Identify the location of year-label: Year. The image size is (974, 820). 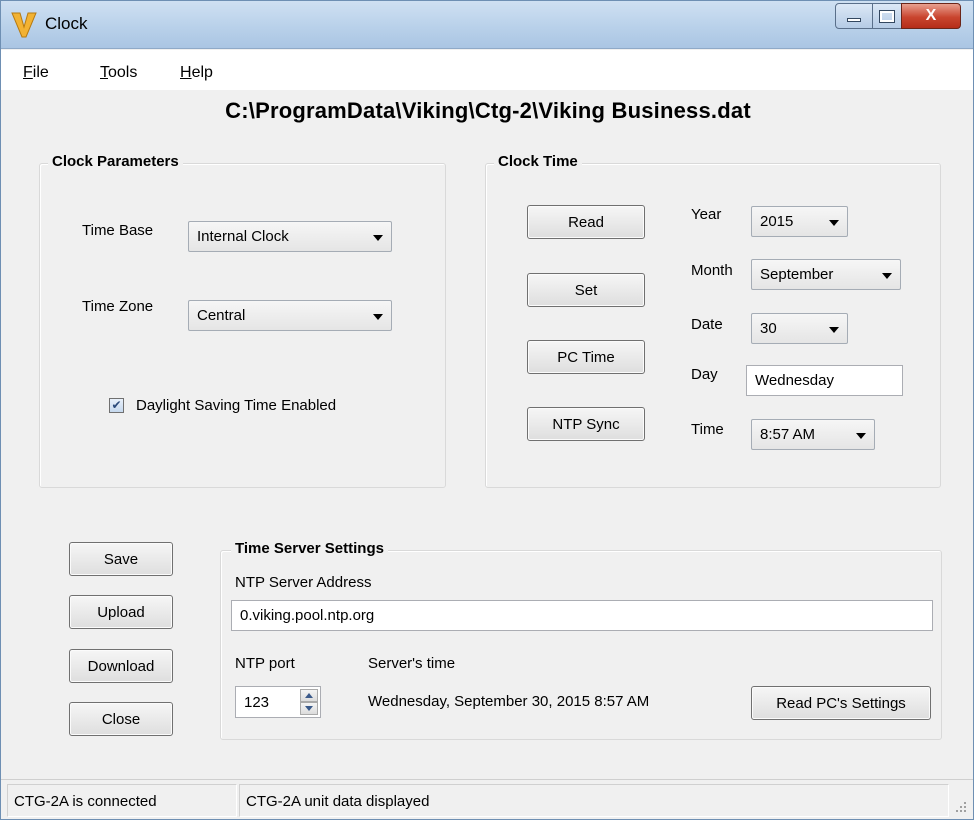
(706, 214).